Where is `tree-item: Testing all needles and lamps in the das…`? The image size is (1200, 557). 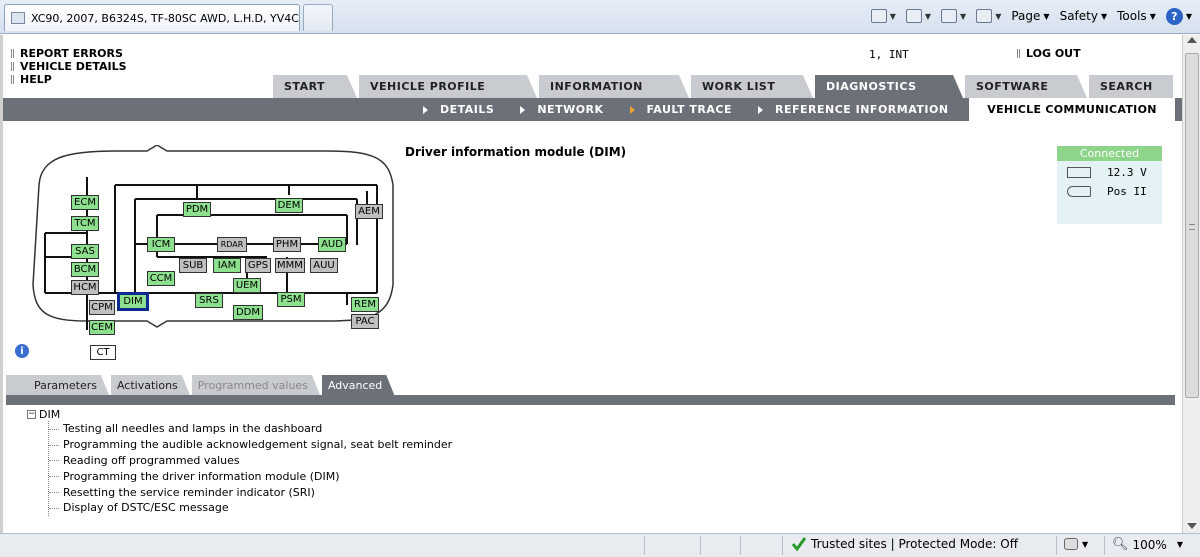 tree-item: Testing all needles and lamps in the das… is located at coordinates (250, 429).